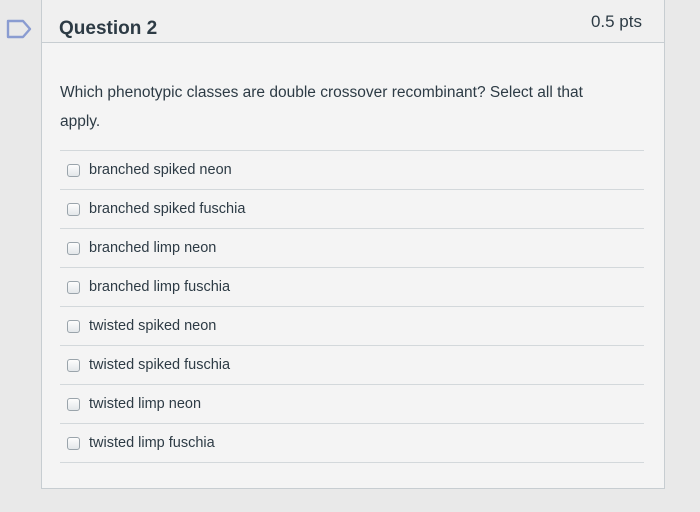 The height and width of the screenshot is (512, 700). Describe the element at coordinates (616, 21) in the screenshot. I see `question-points: 0.5 pts` at that location.